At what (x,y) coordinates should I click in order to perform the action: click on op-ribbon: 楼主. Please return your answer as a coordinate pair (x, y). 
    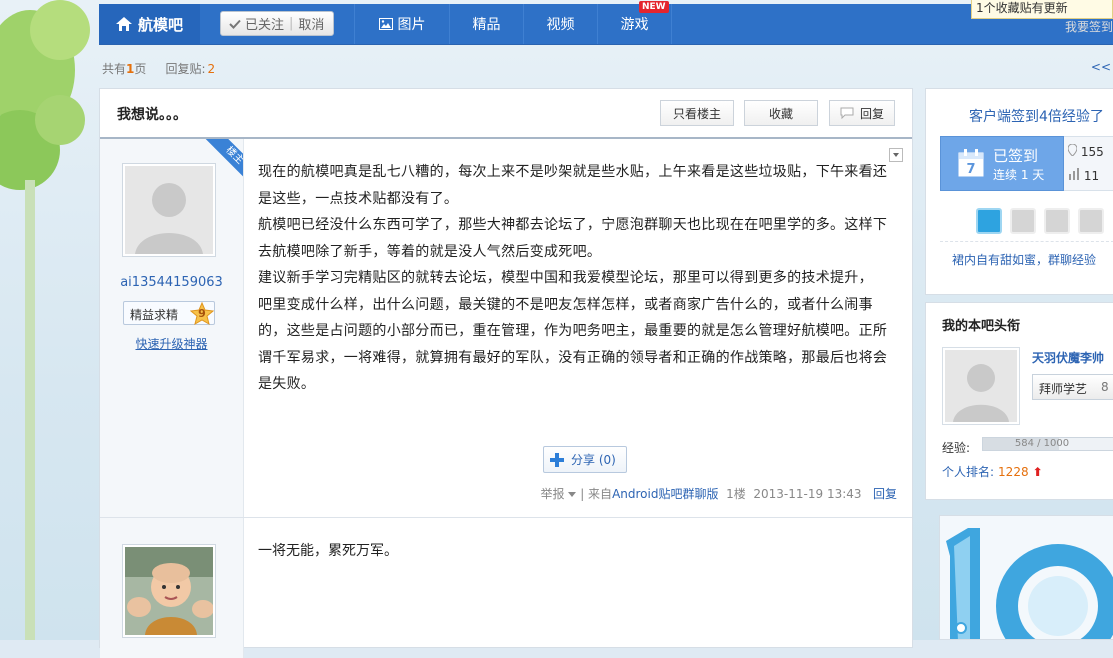
    Looking at the image, I should click on (222, 160).